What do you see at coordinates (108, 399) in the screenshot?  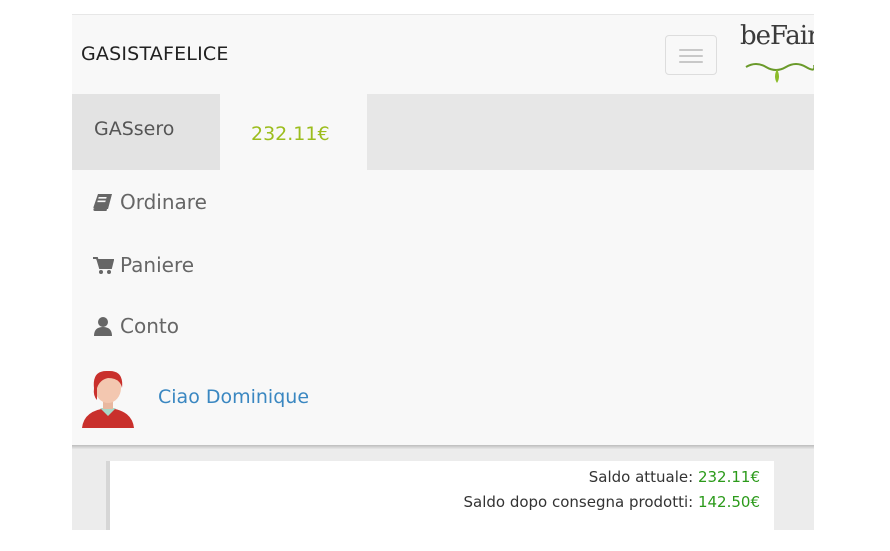 I see `avatar` at bounding box center [108, 399].